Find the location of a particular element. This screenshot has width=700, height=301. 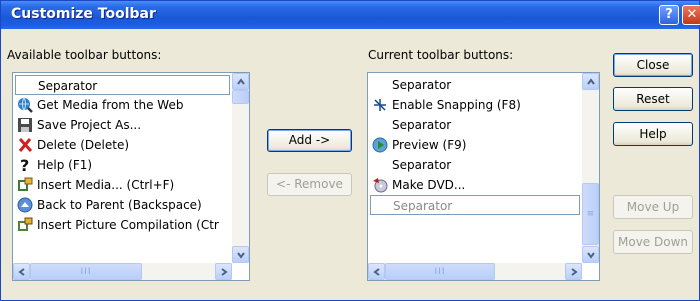

scroll-thumb: ≡ is located at coordinates (590, 214).